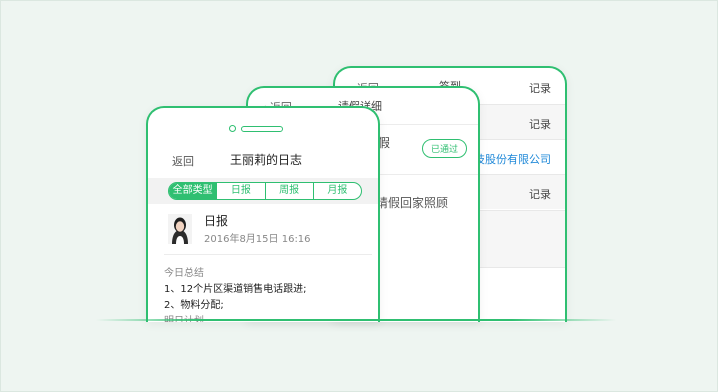 The height and width of the screenshot is (392, 718). I want to click on back-button: 返回, so click(183, 161).